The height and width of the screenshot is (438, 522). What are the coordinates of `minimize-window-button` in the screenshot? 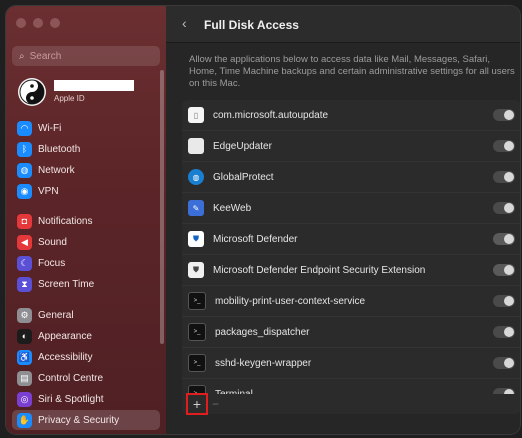 It's located at (38, 23).